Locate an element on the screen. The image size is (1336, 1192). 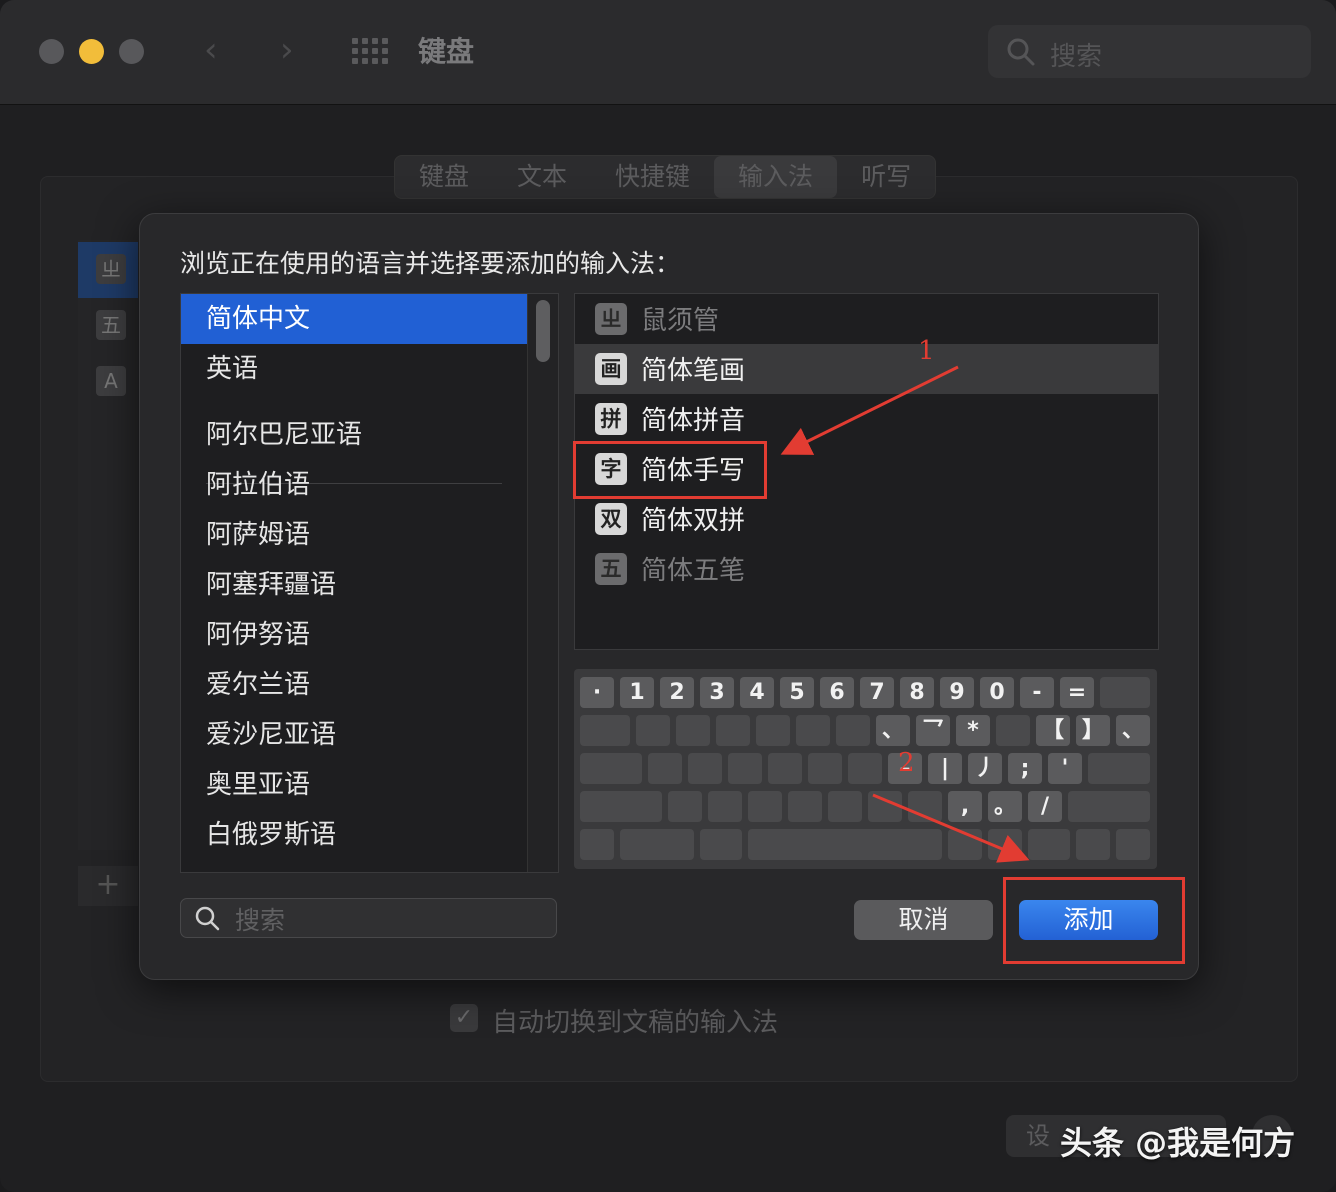
input-method-label: 鼠须管 is located at coordinates (680, 321).